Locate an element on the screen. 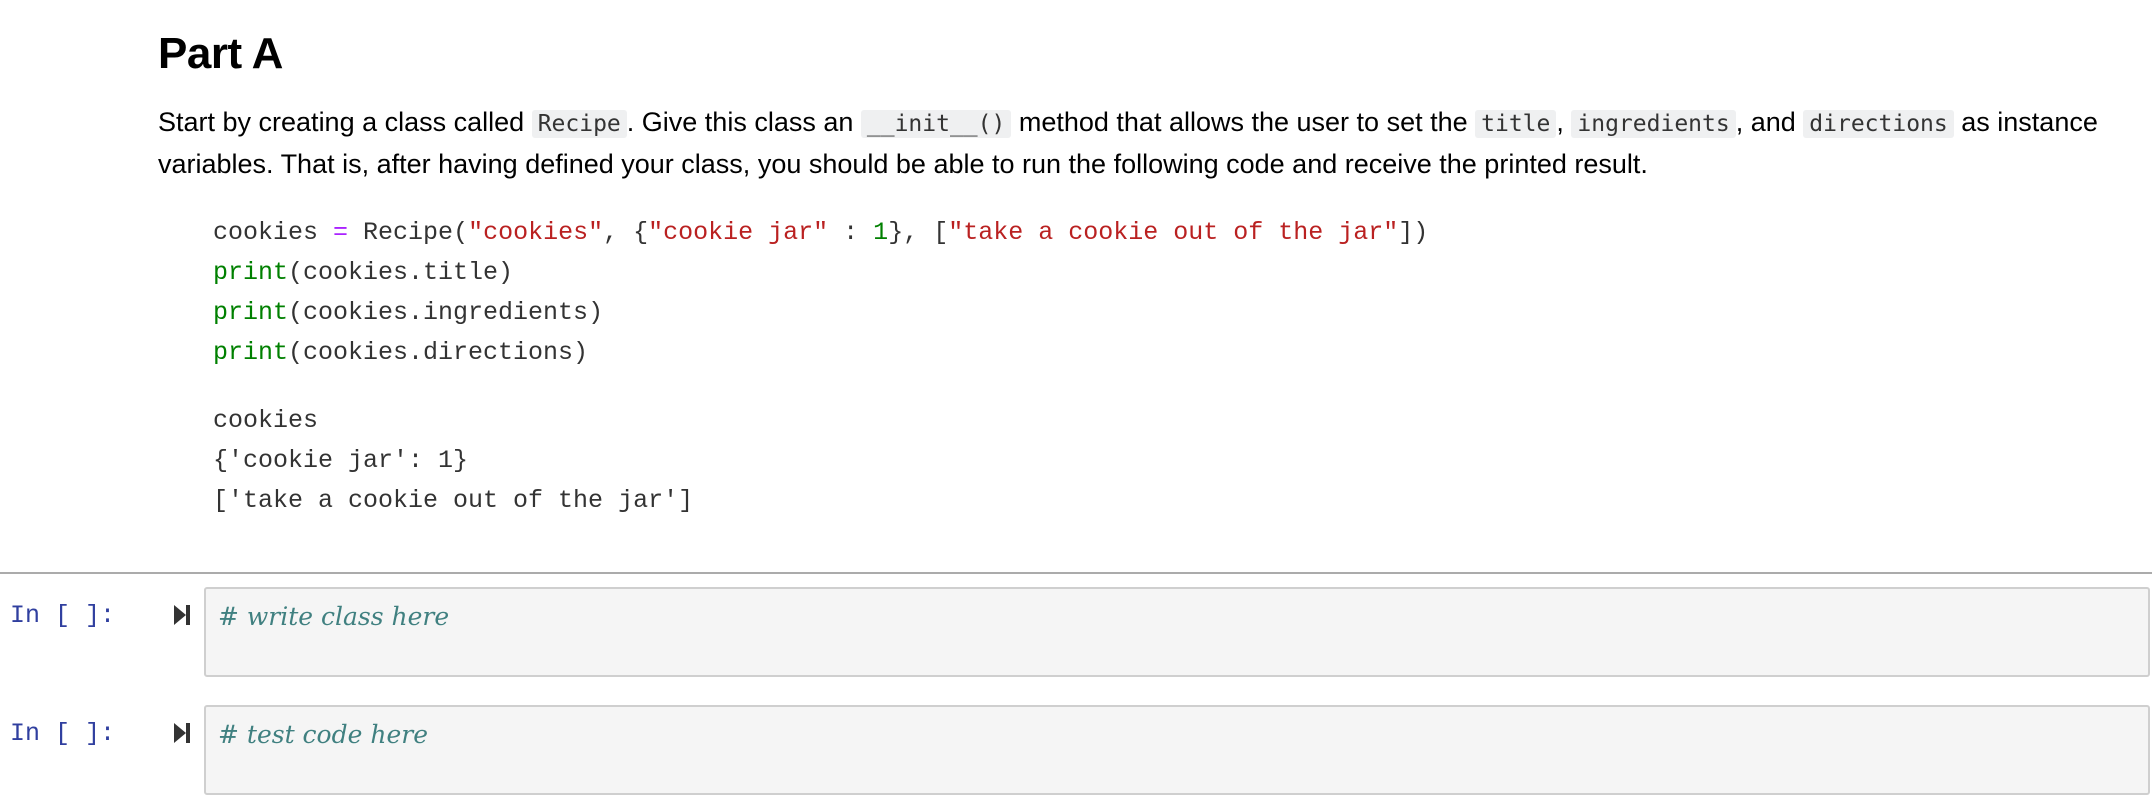 The image size is (2152, 806). inline-code-title: title is located at coordinates (1516, 124).